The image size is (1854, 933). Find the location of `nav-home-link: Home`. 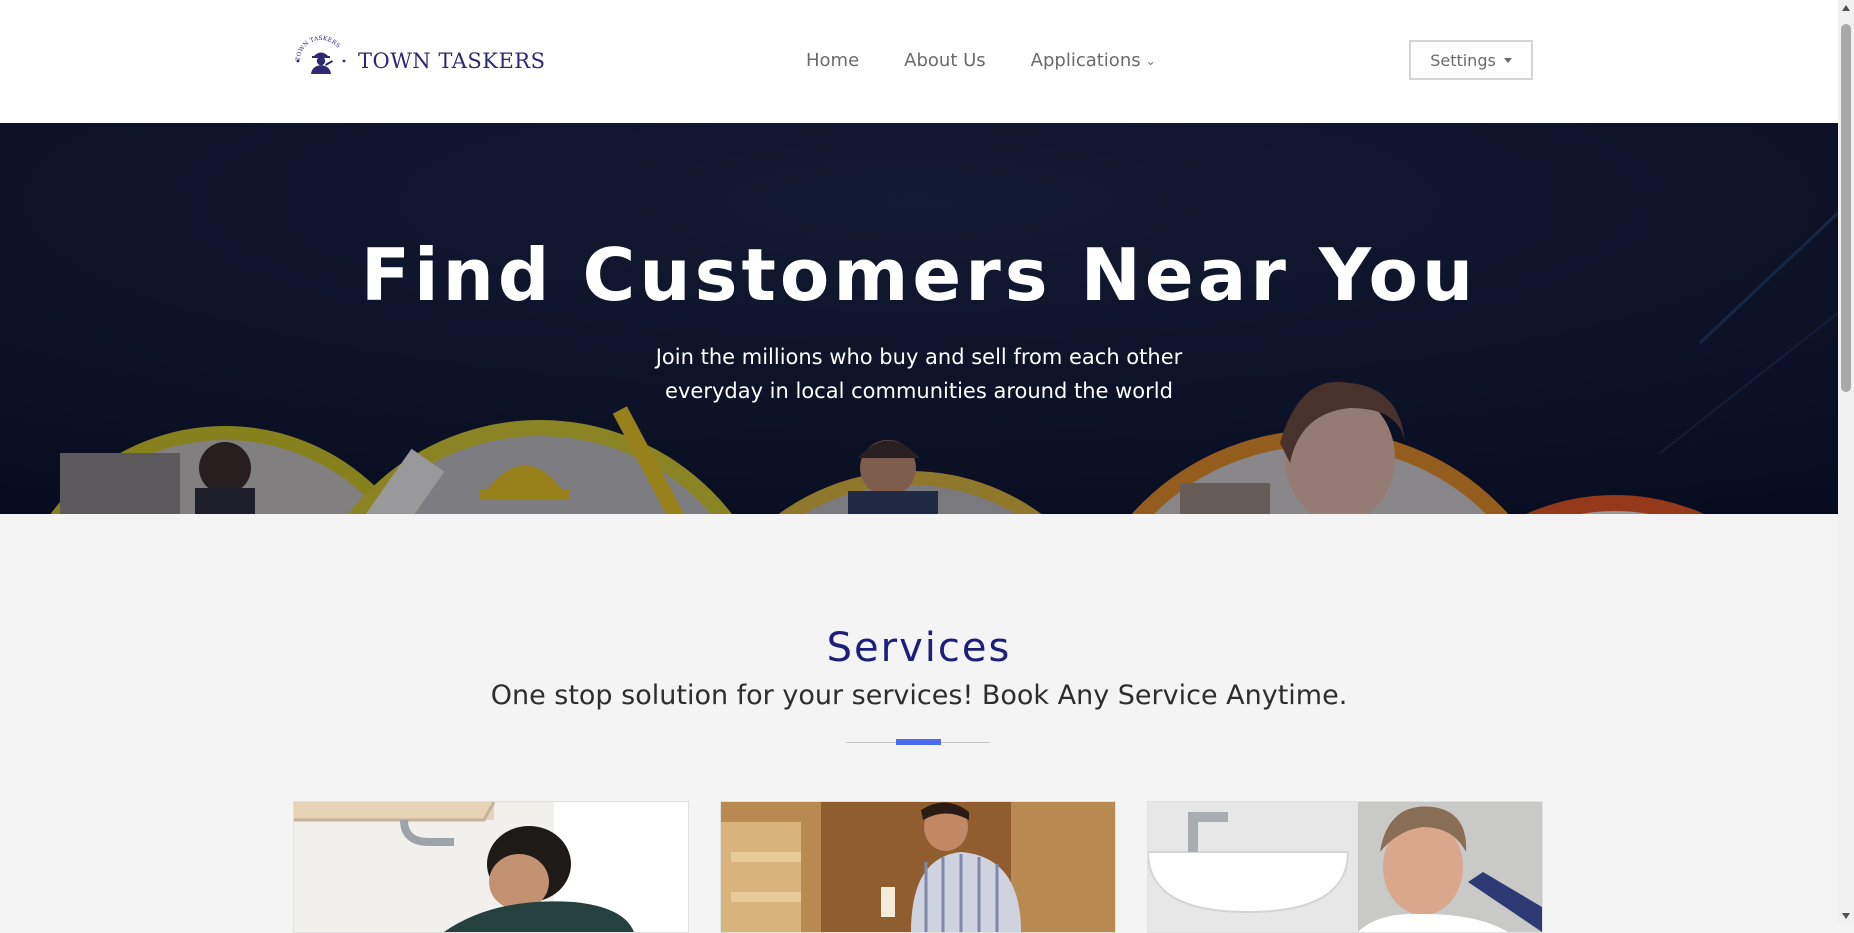

nav-home-link: Home is located at coordinates (832, 61).